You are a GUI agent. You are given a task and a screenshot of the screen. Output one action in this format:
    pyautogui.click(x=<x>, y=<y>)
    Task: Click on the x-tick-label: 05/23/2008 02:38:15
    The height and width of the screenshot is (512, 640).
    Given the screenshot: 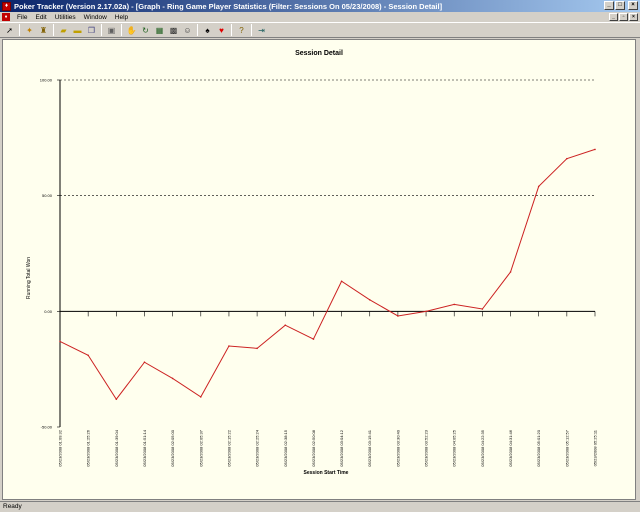 What is the action you would take?
    pyautogui.click(x=285, y=447)
    